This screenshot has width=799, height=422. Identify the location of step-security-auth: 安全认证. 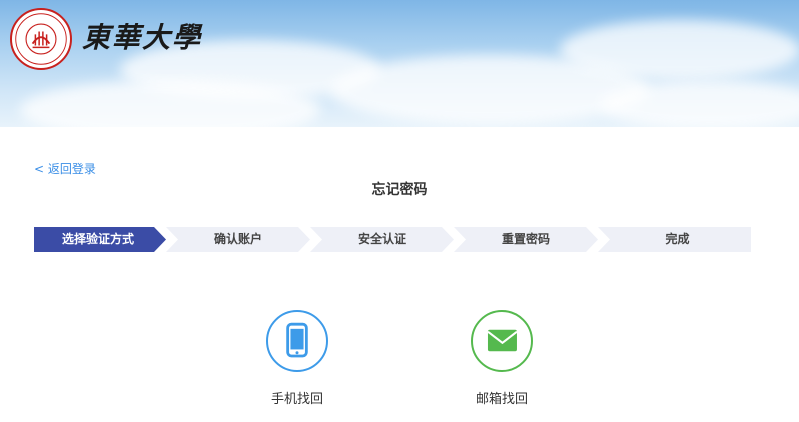
(381, 239).